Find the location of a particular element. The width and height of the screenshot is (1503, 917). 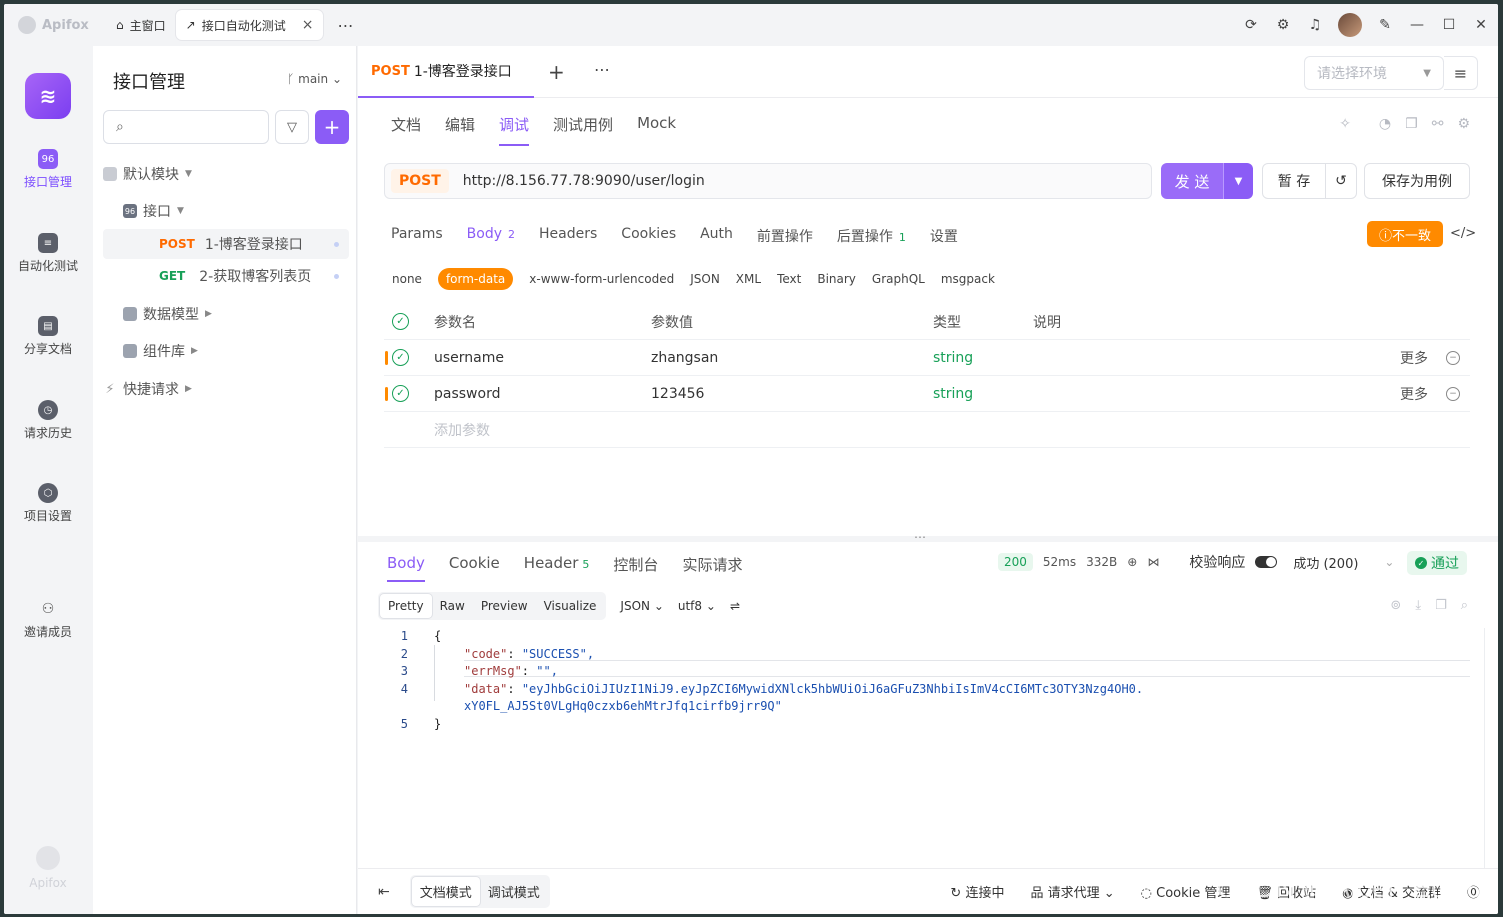

close-tab-icon: × is located at coordinates (308, 25).